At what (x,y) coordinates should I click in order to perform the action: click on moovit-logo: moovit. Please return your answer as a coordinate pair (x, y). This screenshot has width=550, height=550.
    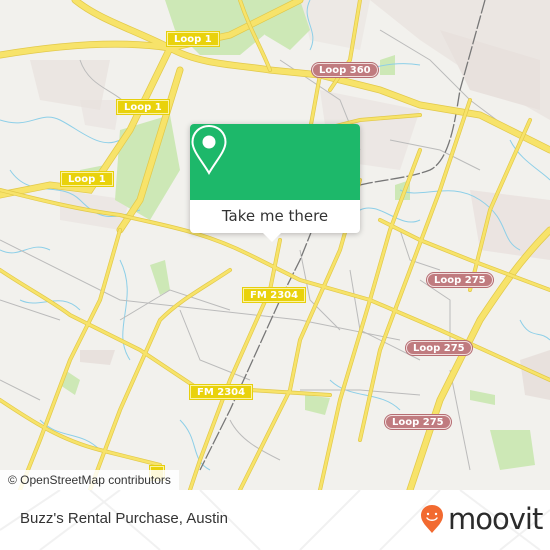
    Looking at the image, I should click on (481, 519).